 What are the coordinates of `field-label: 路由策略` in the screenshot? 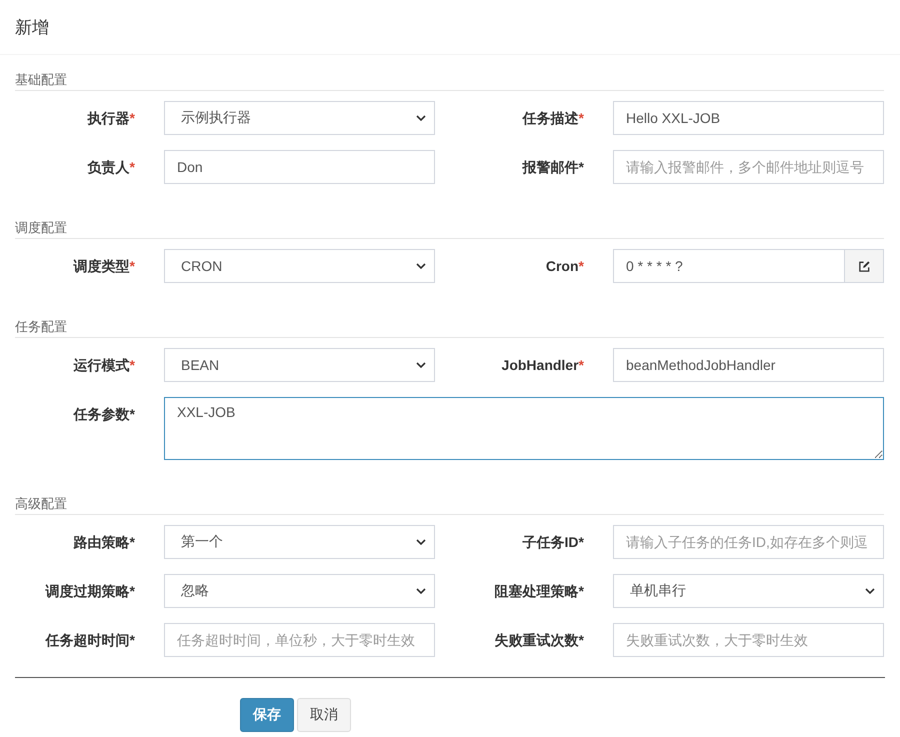 It's located at (102, 542).